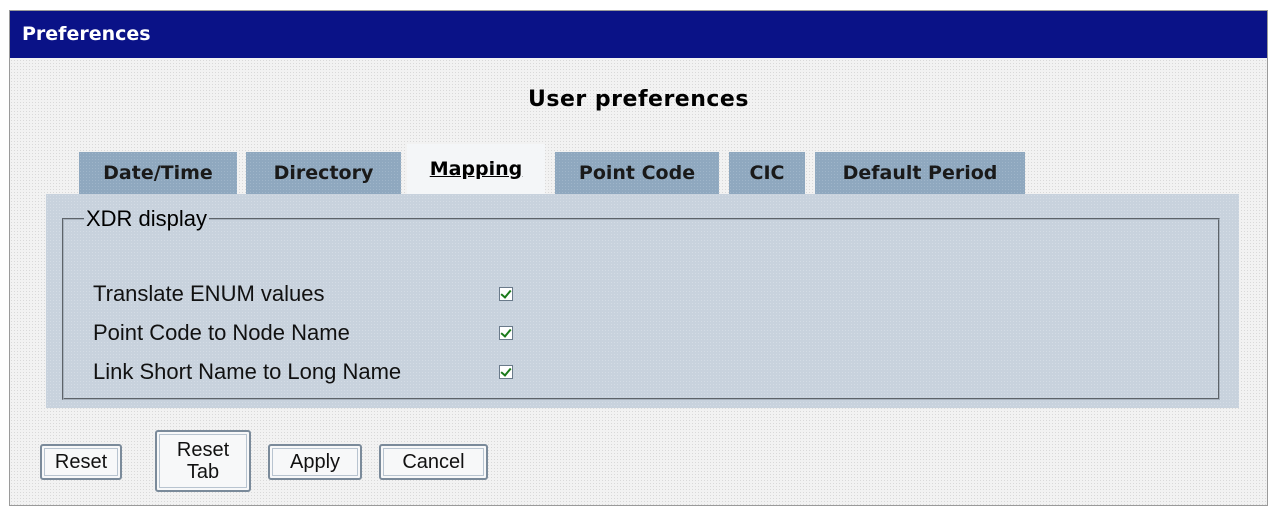  I want to click on apply-button: Apply, so click(315, 462).